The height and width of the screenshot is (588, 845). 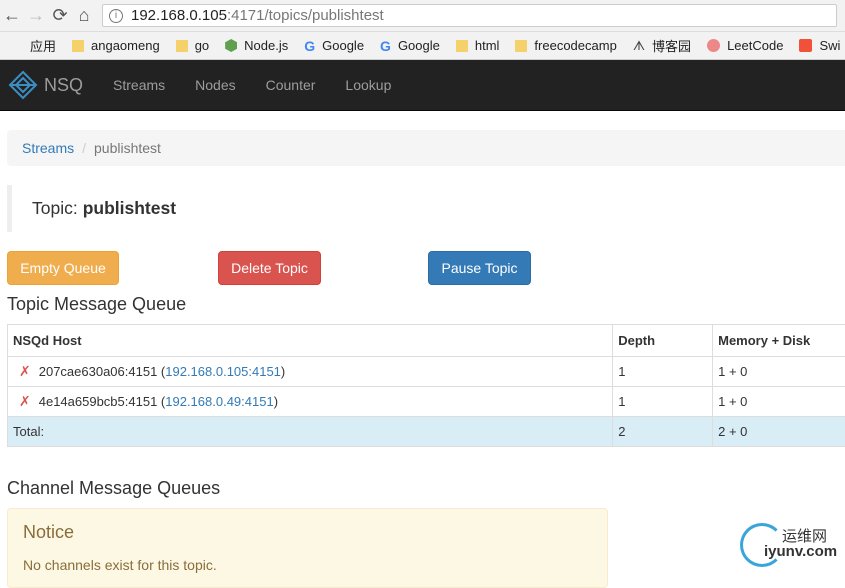 What do you see at coordinates (663, 432) in the screenshot?
I see `total-depth: 2` at bounding box center [663, 432].